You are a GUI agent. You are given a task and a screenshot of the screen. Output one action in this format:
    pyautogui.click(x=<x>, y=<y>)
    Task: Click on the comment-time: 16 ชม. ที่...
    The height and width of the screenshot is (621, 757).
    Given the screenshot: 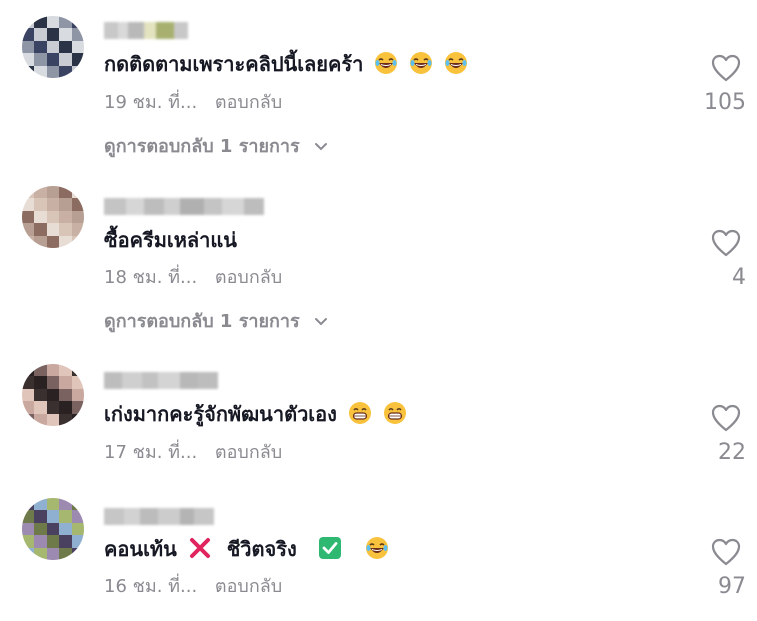 What is the action you would take?
    pyautogui.click(x=151, y=586)
    